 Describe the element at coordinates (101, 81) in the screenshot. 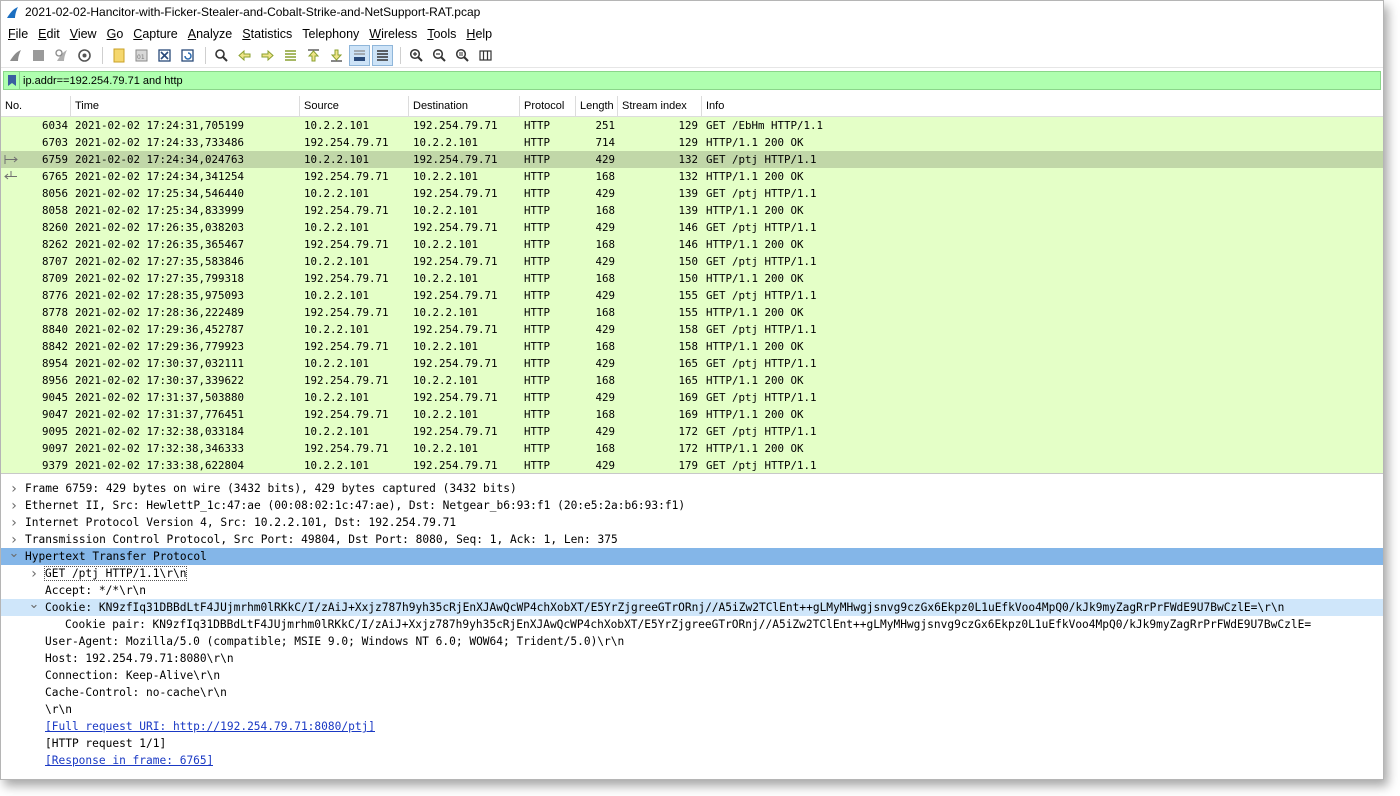

I see `display-filter-input: ip.addr==192.254.79.71 and http` at that location.